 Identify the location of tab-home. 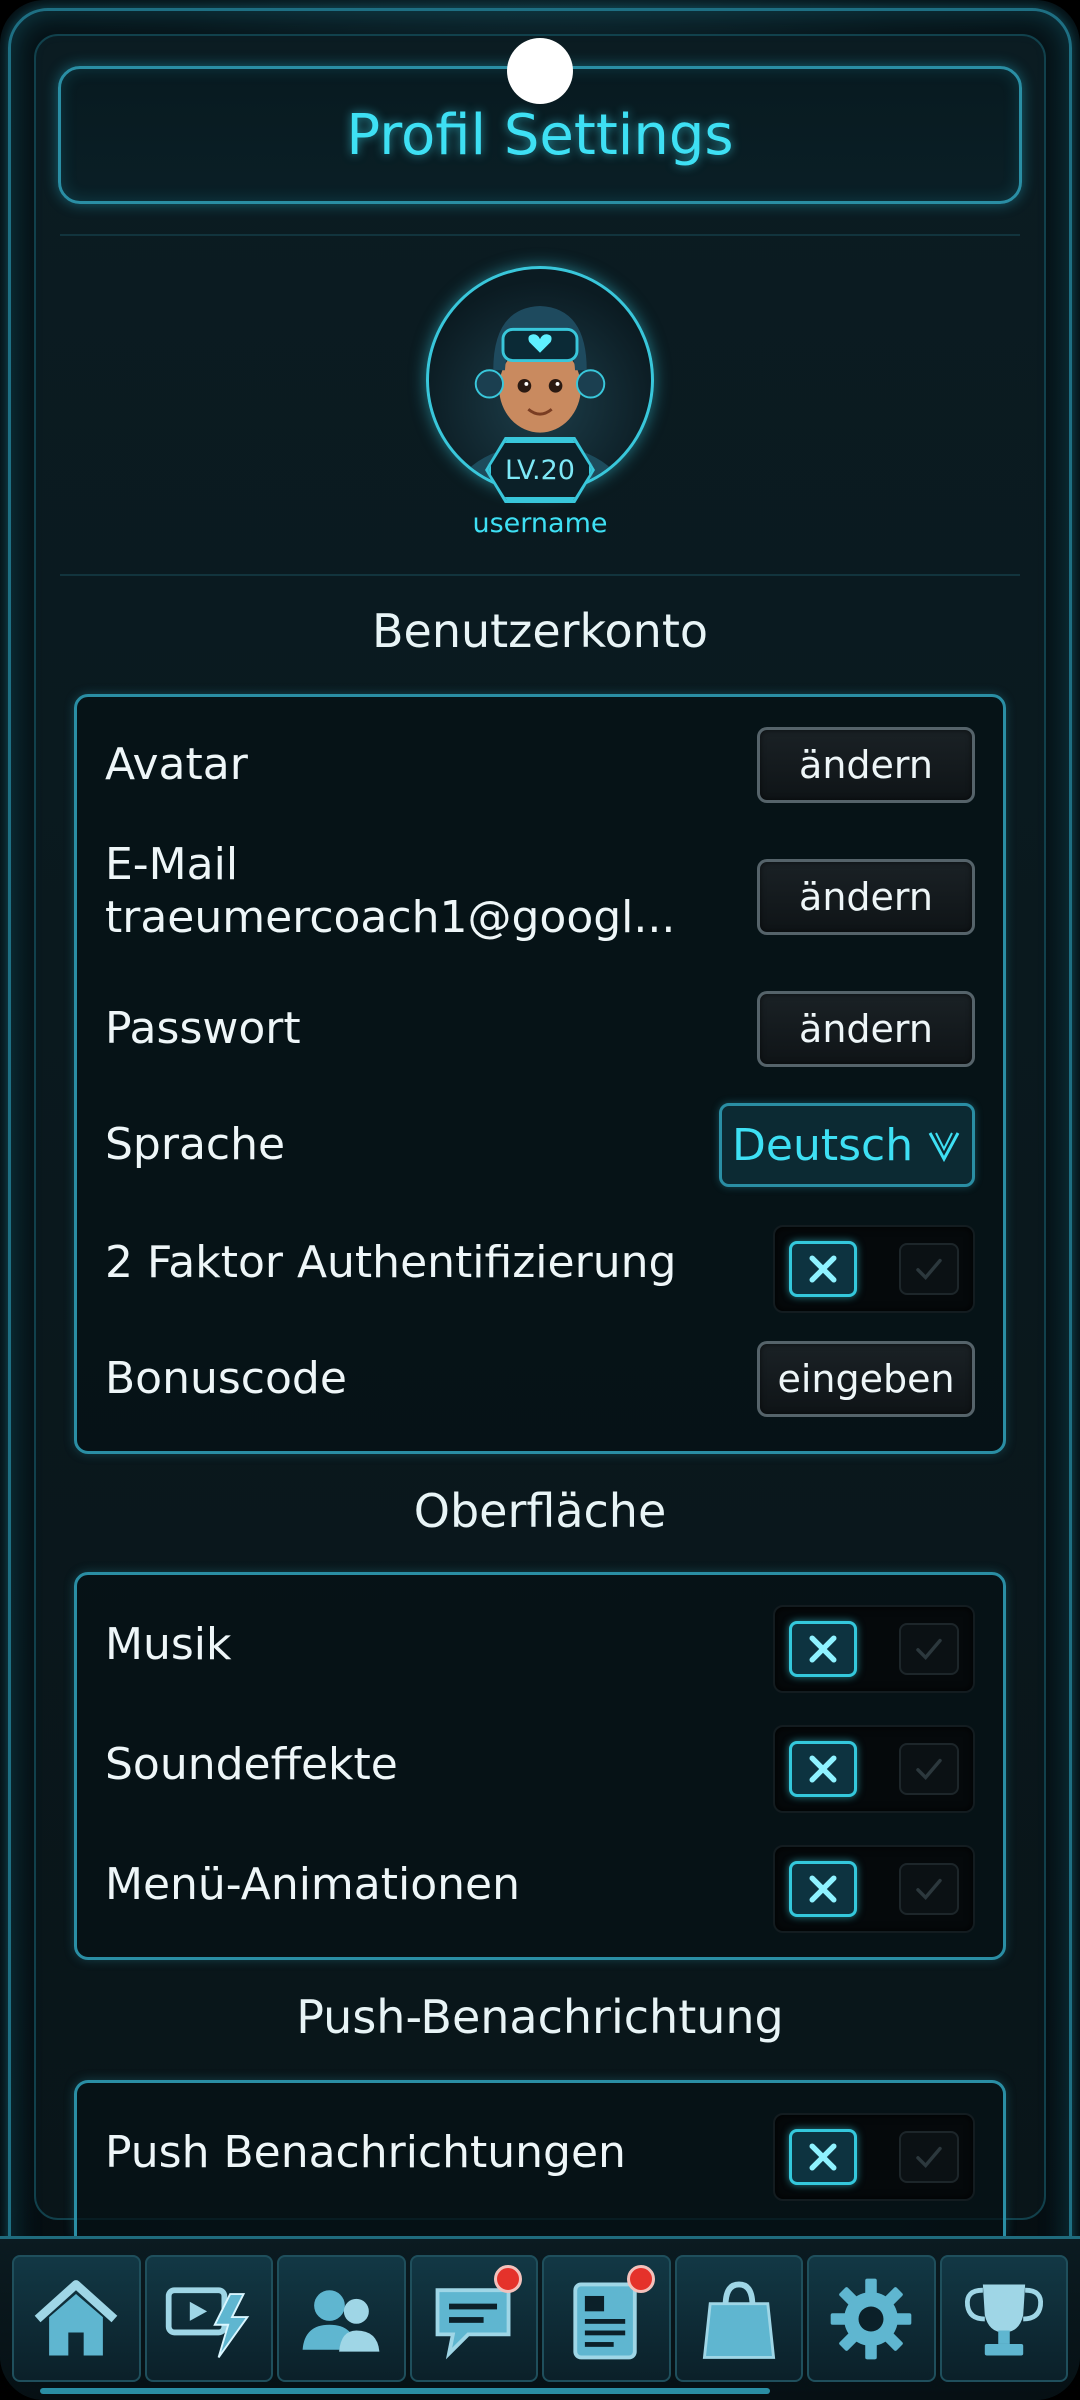
(76, 2318).